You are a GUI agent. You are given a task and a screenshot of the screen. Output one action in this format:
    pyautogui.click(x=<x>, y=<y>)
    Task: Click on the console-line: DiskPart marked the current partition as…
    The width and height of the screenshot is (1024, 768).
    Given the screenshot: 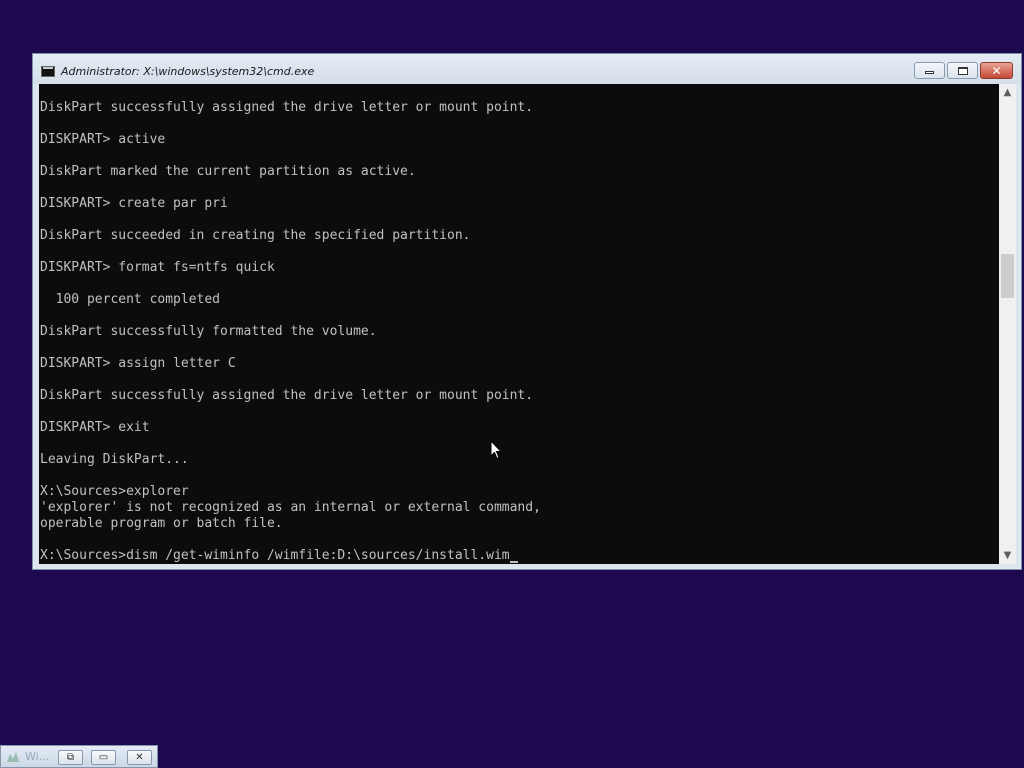 What is the action you would take?
    pyautogui.click(x=228, y=171)
    